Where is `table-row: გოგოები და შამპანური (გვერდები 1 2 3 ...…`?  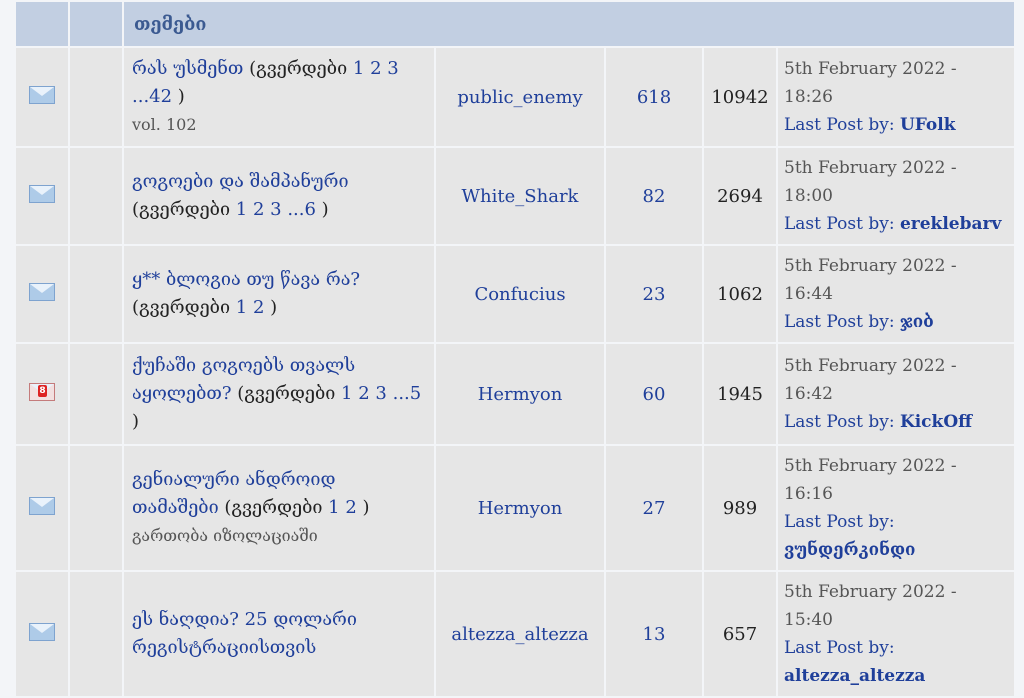
table-row: გოგოები და შამპანური (გვერდები 1 2 3 ...… is located at coordinates (515, 196).